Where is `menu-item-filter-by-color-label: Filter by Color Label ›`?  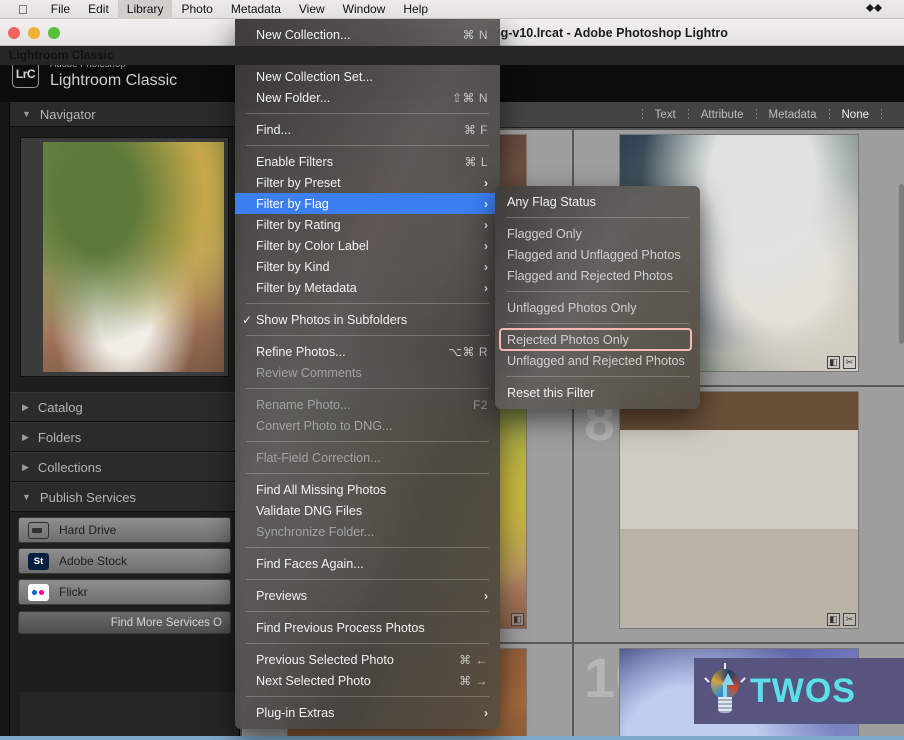 menu-item-filter-by-color-label: Filter by Color Label › is located at coordinates (367, 245).